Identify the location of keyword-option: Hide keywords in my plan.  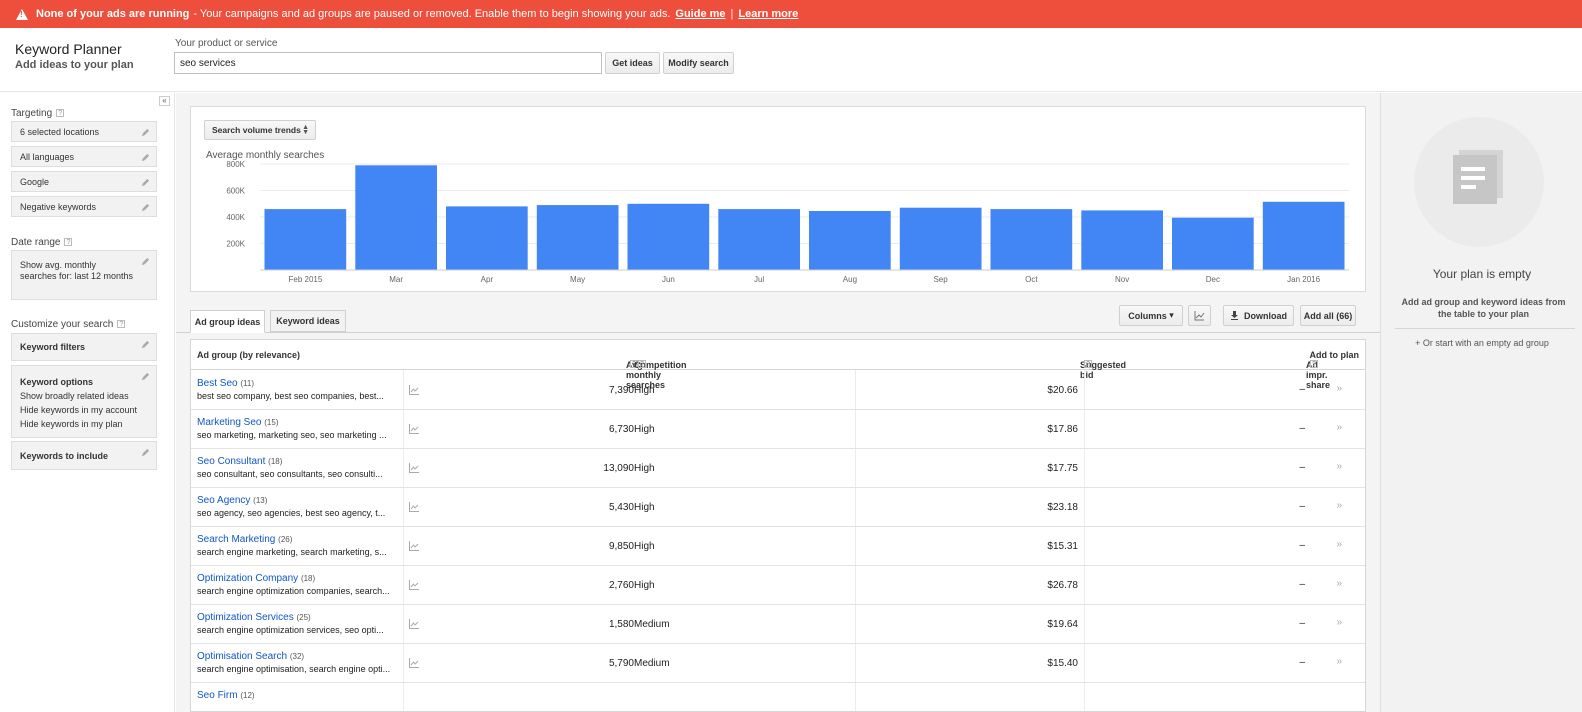
(71, 424).